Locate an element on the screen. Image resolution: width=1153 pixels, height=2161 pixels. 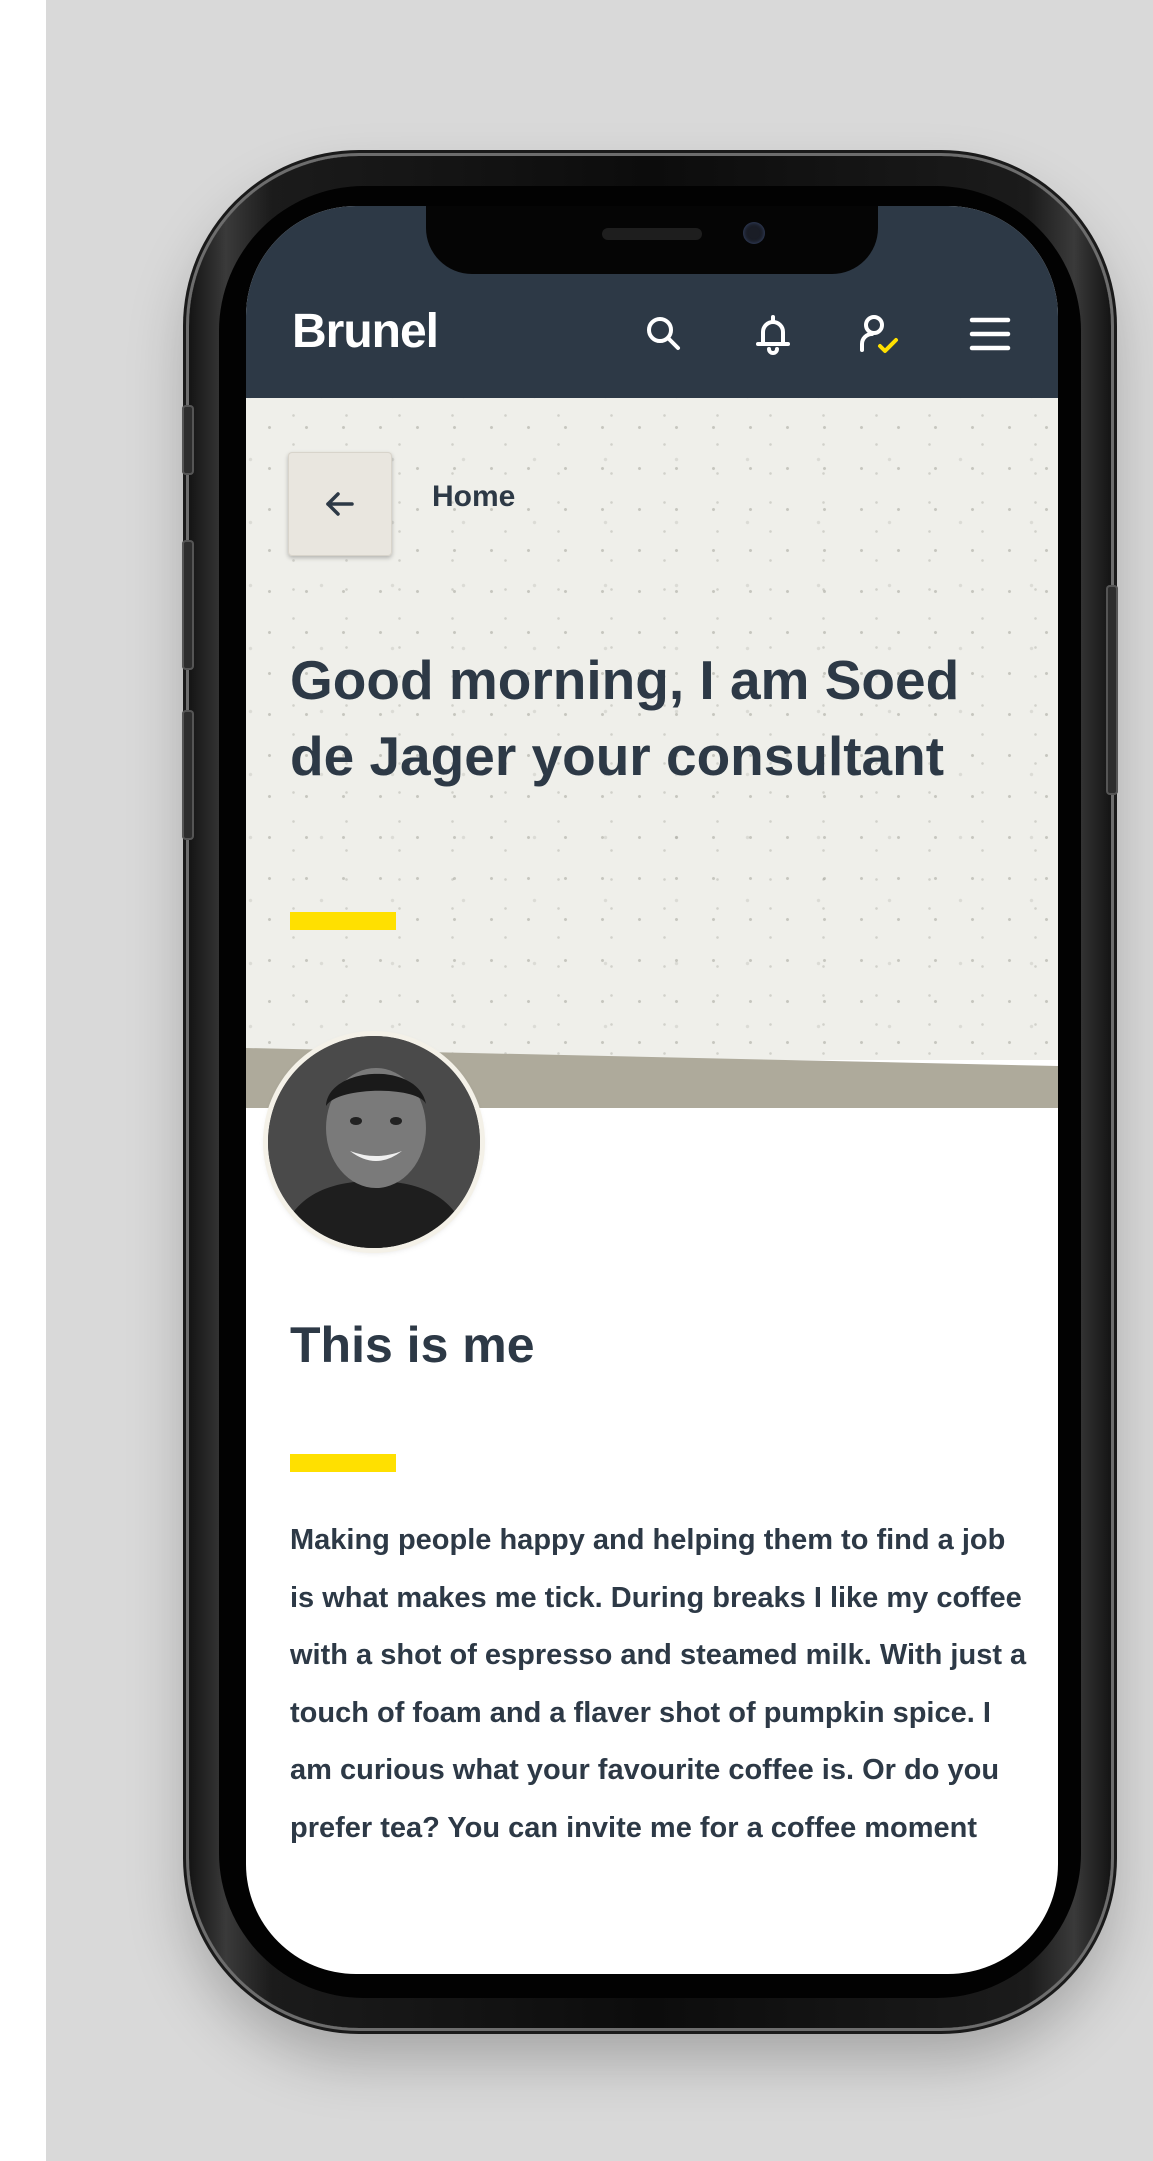
menu-icon is located at coordinates (990, 334).